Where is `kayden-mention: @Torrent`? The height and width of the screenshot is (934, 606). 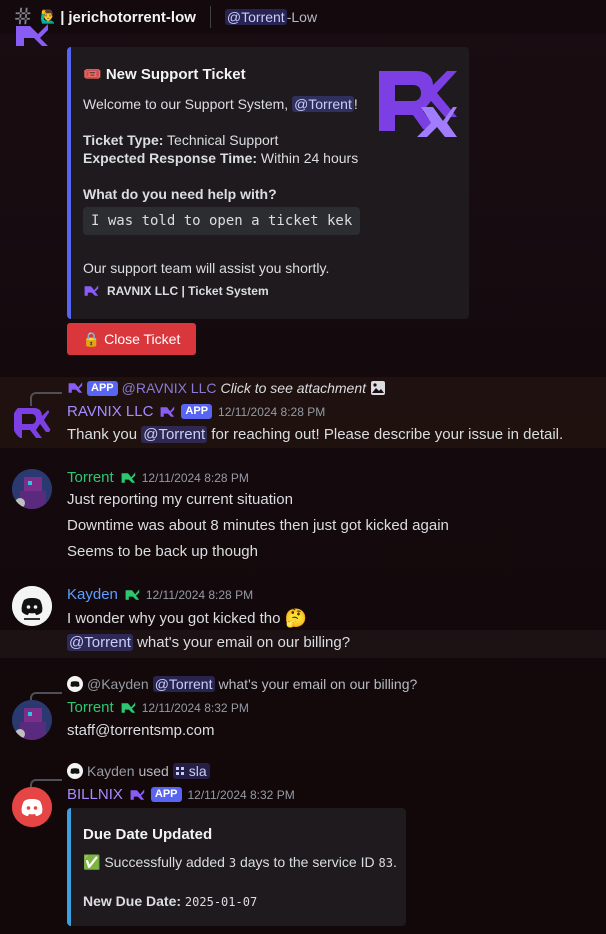
kayden-mention: @Torrent is located at coordinates (100, 642).